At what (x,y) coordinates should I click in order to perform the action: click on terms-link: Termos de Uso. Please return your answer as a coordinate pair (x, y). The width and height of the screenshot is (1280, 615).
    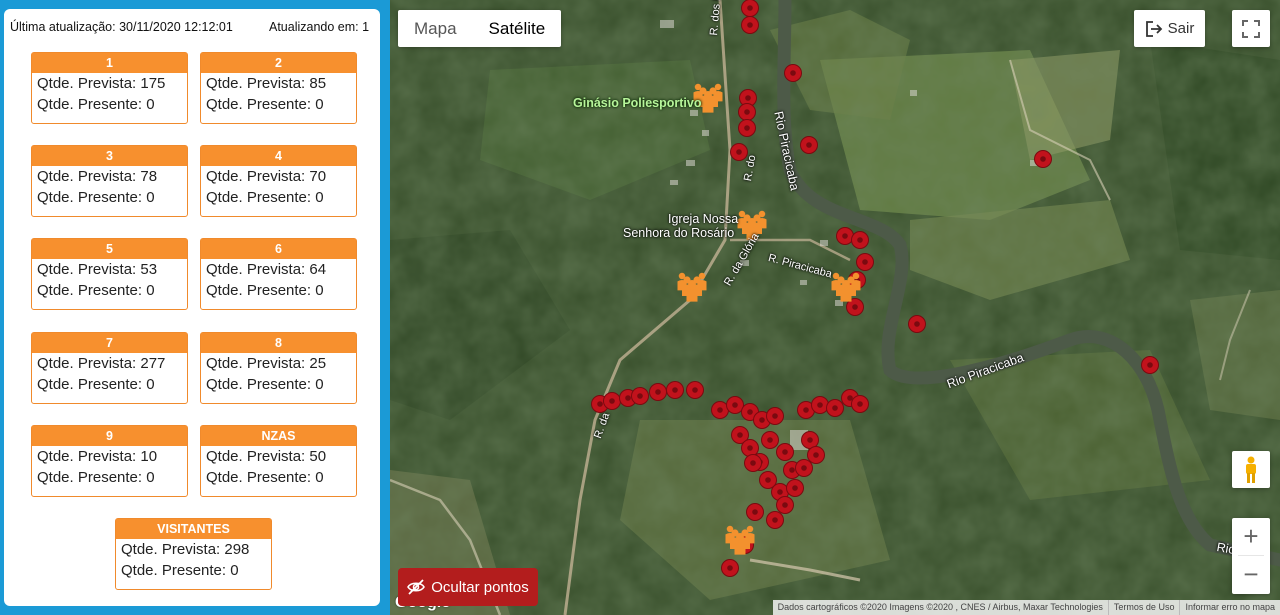
    Looking at the image, I should click on (1143, 607).